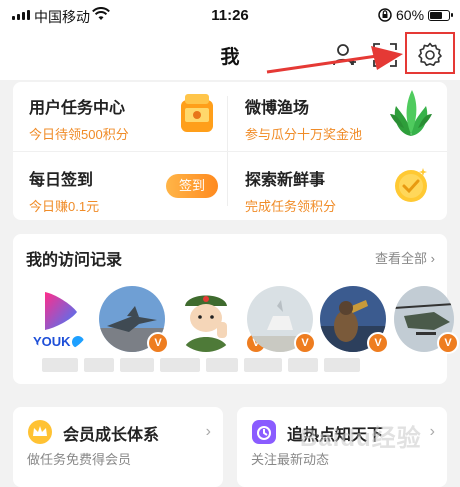  I want to click on task-title: 每日签到, so click(61, 180).